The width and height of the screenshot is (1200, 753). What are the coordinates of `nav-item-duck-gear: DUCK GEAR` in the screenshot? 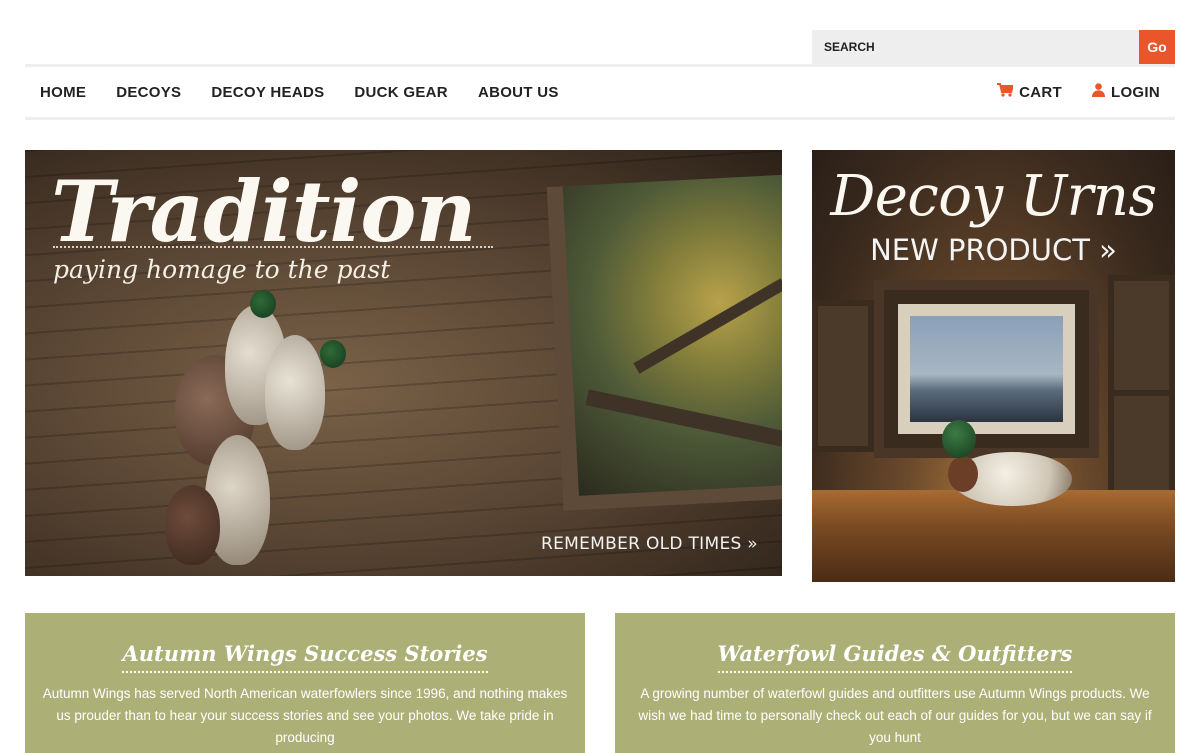 It's located at (401, 92).